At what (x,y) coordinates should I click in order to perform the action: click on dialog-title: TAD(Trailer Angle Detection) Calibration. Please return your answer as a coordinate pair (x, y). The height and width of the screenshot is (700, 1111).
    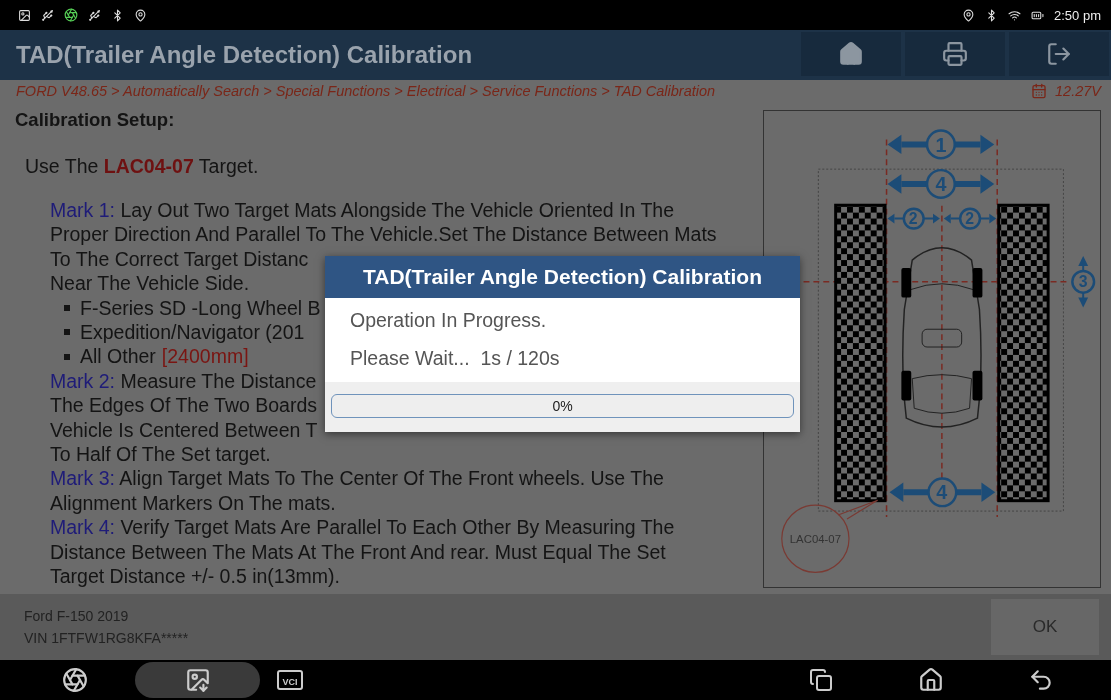
    Looking at the image, I should click on (562, 277).